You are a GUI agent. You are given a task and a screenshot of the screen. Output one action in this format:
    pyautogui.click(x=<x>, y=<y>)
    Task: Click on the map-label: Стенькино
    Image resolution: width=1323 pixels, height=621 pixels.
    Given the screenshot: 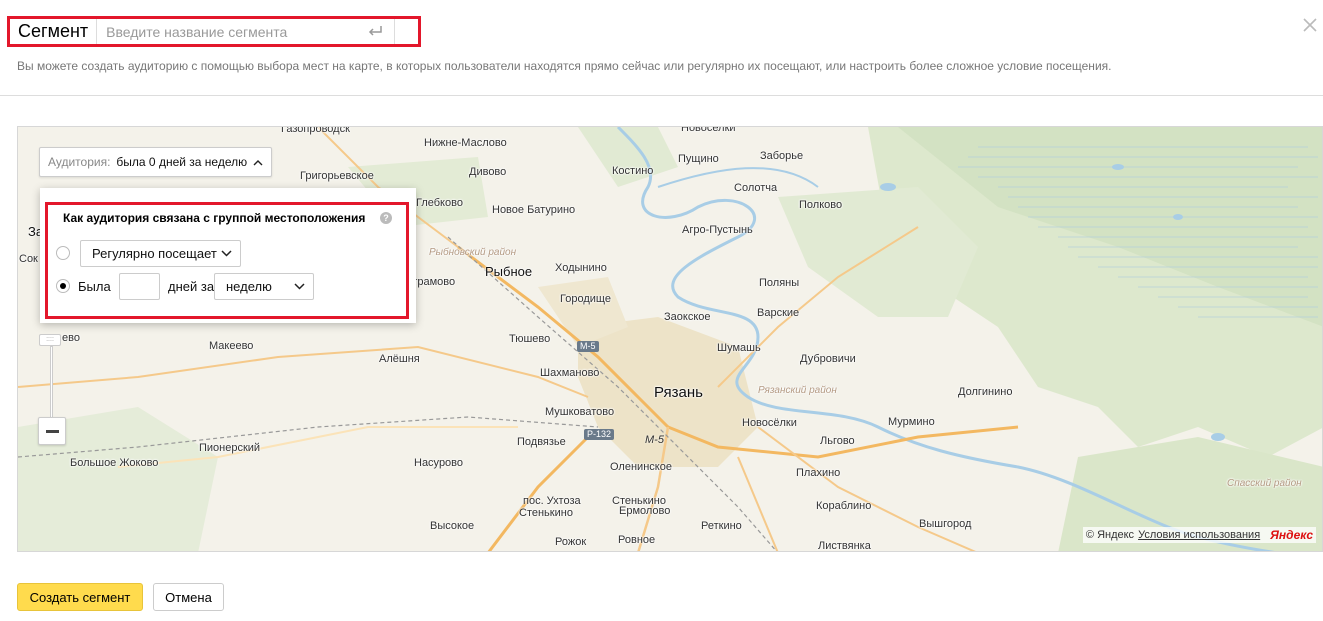 What is the action you would take?
    pyautogui.click(x=546, y=513)
    